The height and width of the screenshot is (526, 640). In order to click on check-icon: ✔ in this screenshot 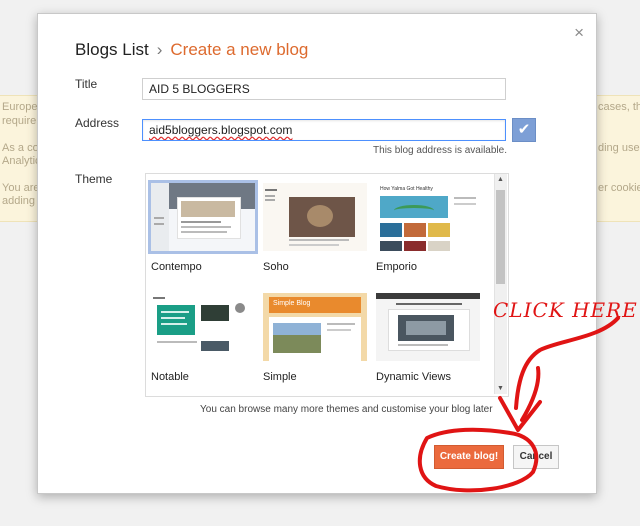, I will do `click(524, 130)`.